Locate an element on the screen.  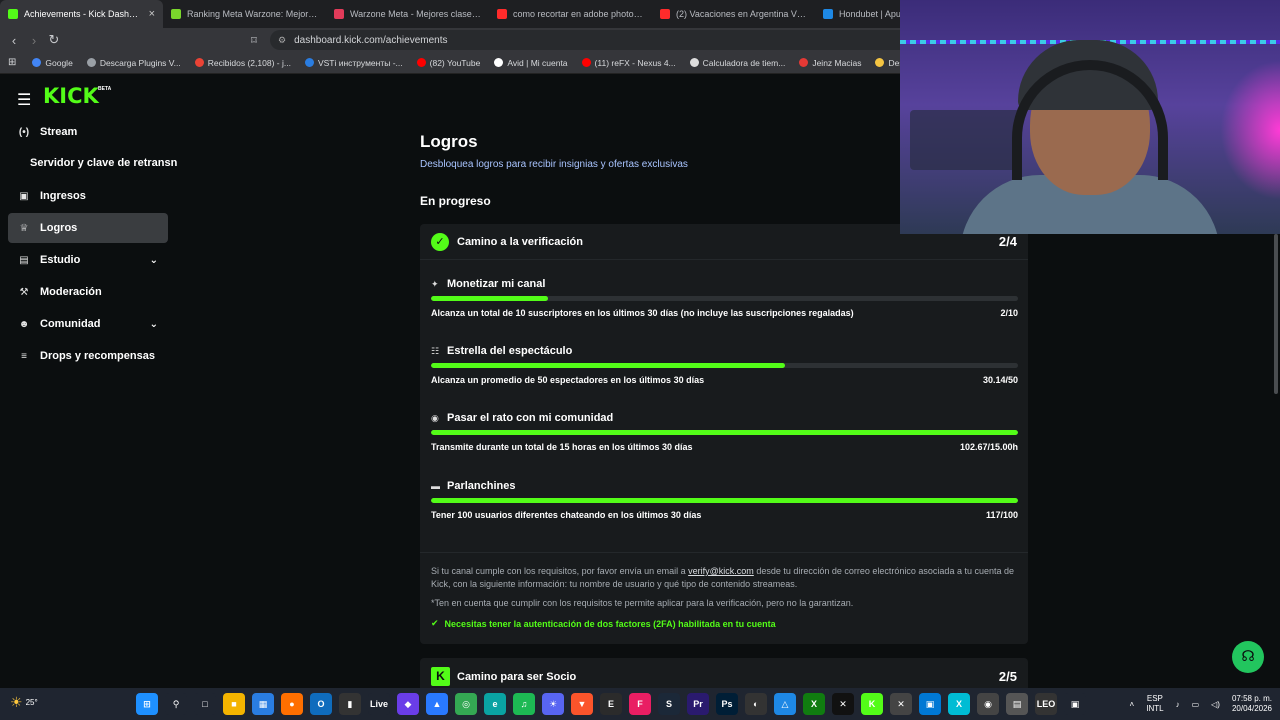
taskbar-apps: ⊞ ⚲ □ ■ ▦ ● O ▮ Live ◆ ▲ ◎ e ♫ ☀ ▼ E F S Pr Ps ◐ △ X ✕ K ✕ ▣ X ◉ ▤ LEO ▣ is located at coordinates (611, 704).